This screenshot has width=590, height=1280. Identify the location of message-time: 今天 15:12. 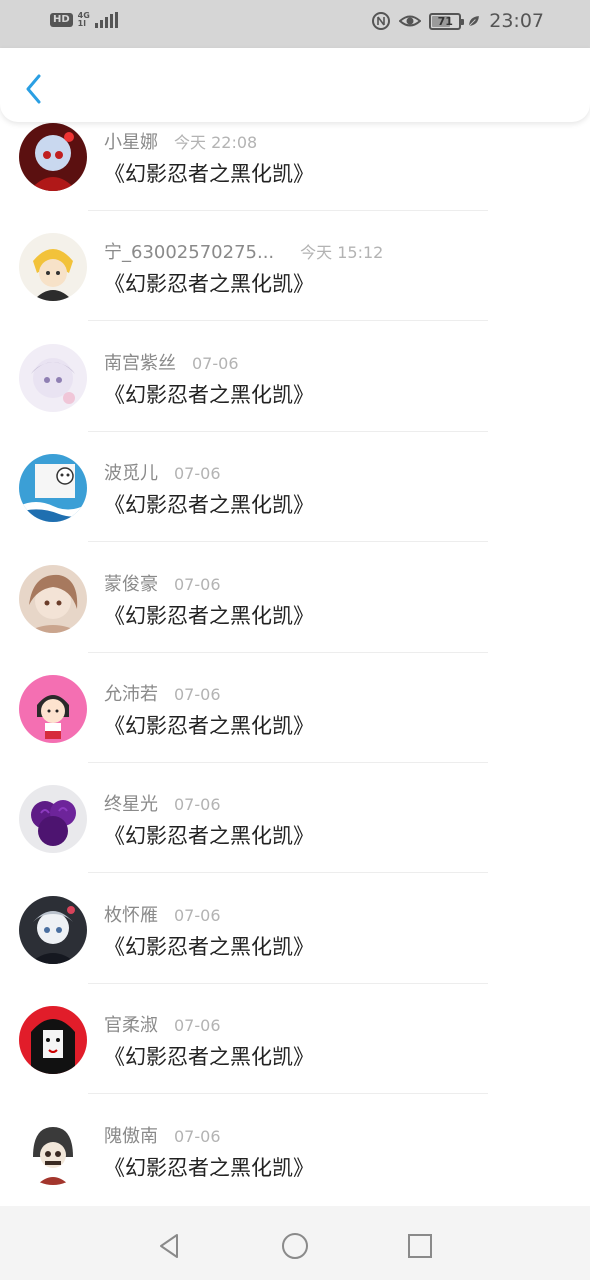
(342, 253).